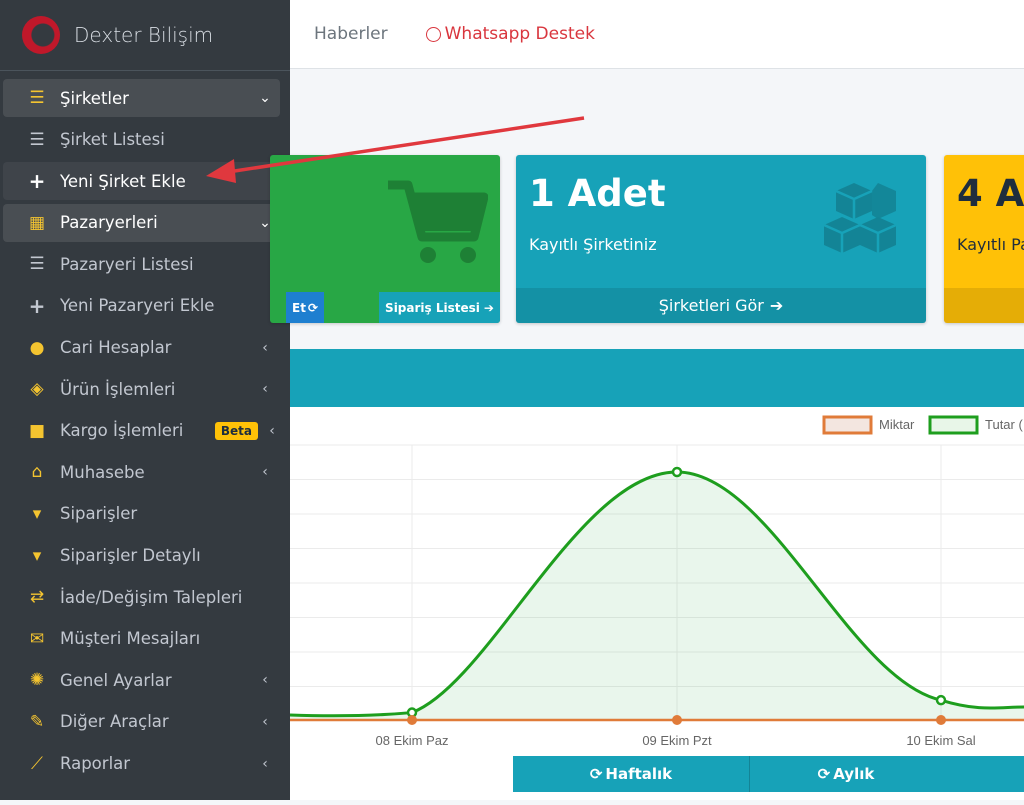 This screenshot has height=805, width=1024. I want to click on weekly-label: Haftalık, so click(639, 774).